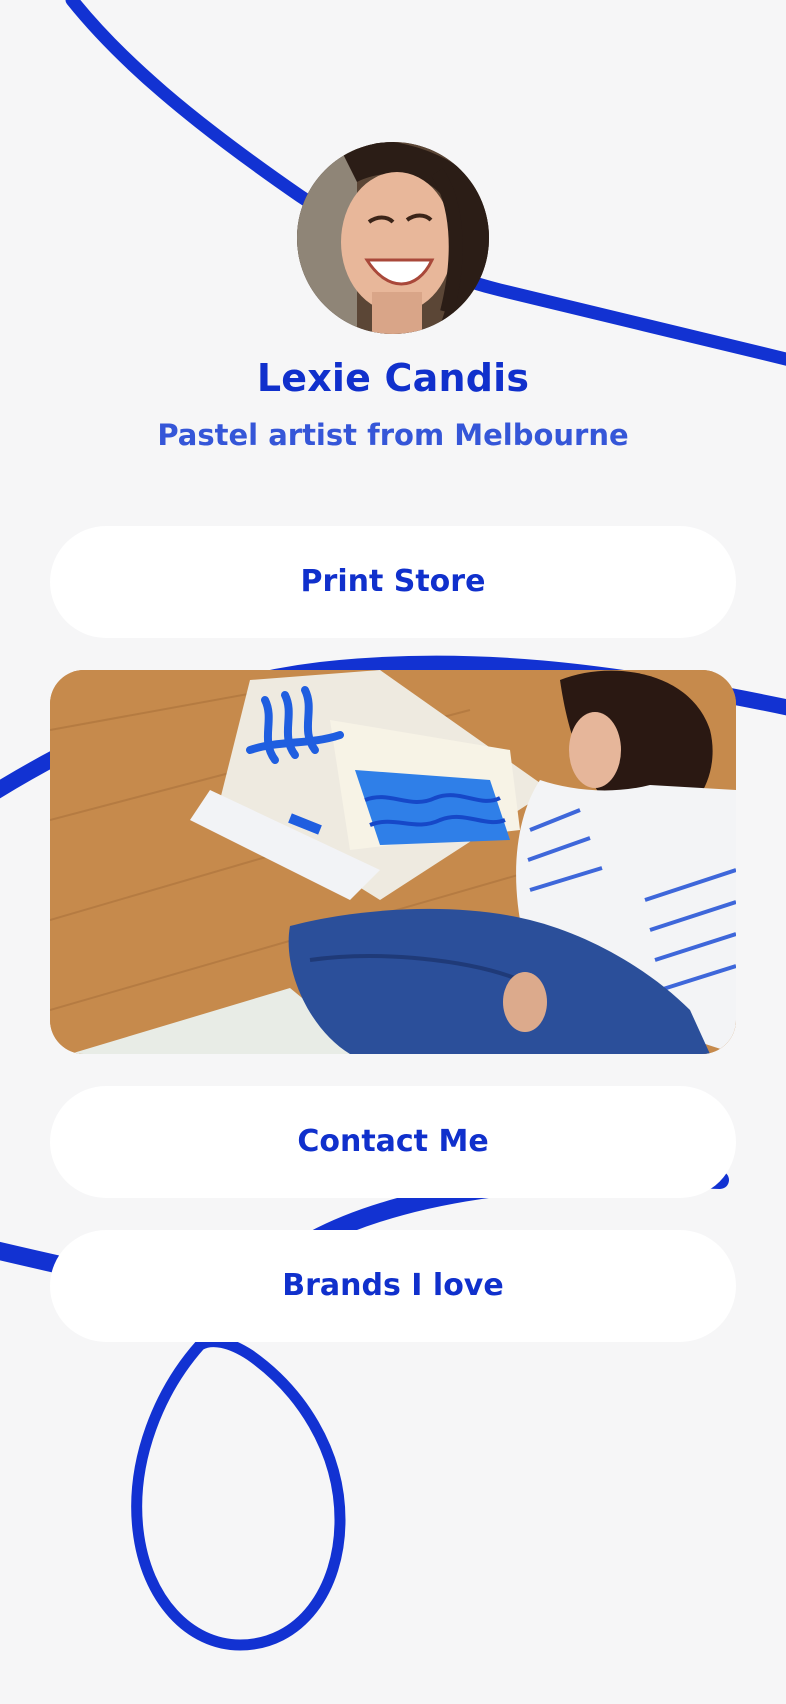  I want to click on print-store-button: Print Store, so click(393, 582).